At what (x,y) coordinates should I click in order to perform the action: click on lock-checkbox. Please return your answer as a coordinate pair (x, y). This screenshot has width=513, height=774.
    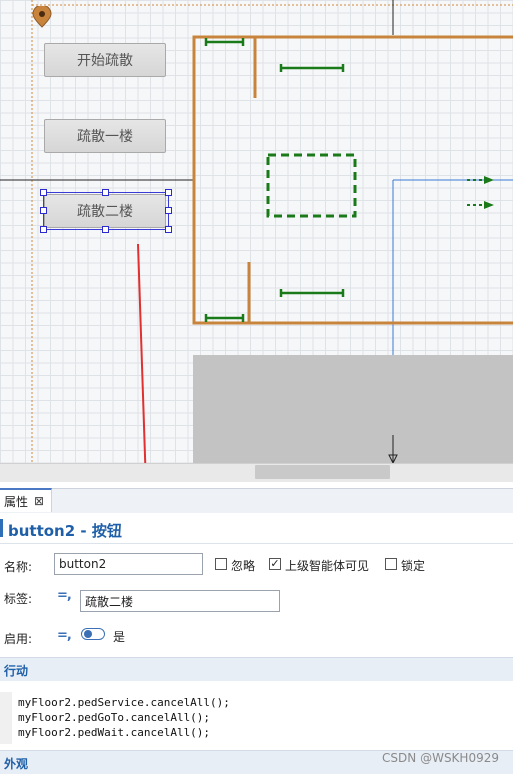
    Looking at the image, I should click on (391, 564).